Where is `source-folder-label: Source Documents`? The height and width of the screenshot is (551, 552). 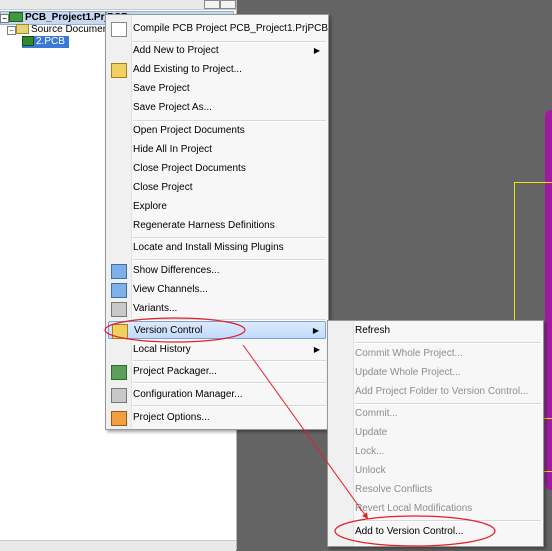
source-folder-label: Source Documents is located at coordinates (74, 29).